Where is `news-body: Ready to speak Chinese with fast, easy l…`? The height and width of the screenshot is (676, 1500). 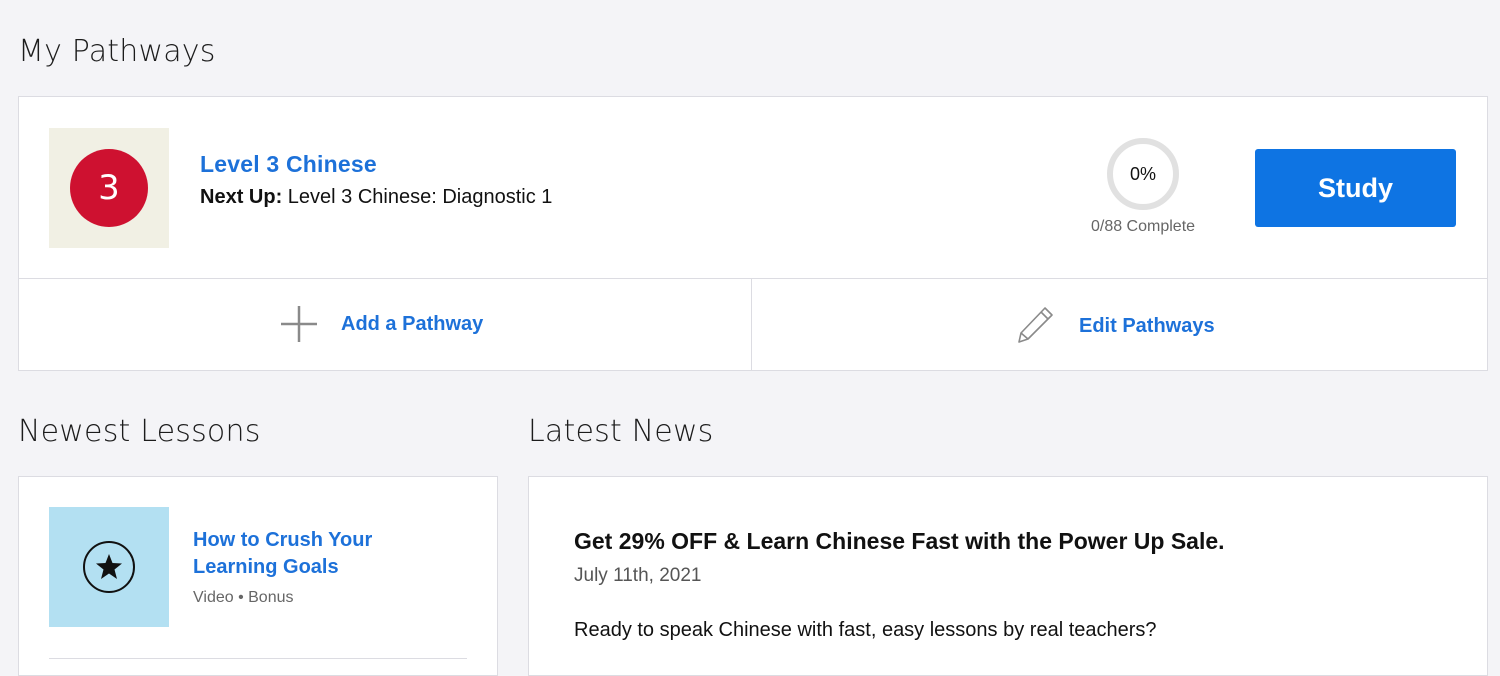 news-body: Ready to speak Chinese with fast, easy l… is located at coordinates (865, 630).